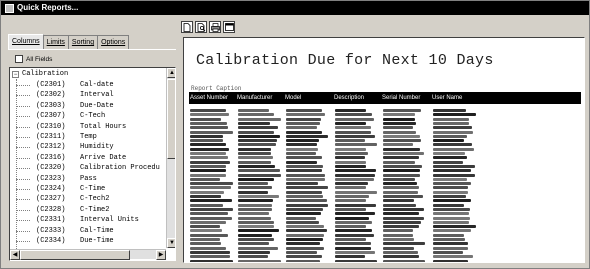 This screenshot has height=269, width=590. I want to click on tree-horizontal-scrollbar: ◀ ▶, so click(88, 254).